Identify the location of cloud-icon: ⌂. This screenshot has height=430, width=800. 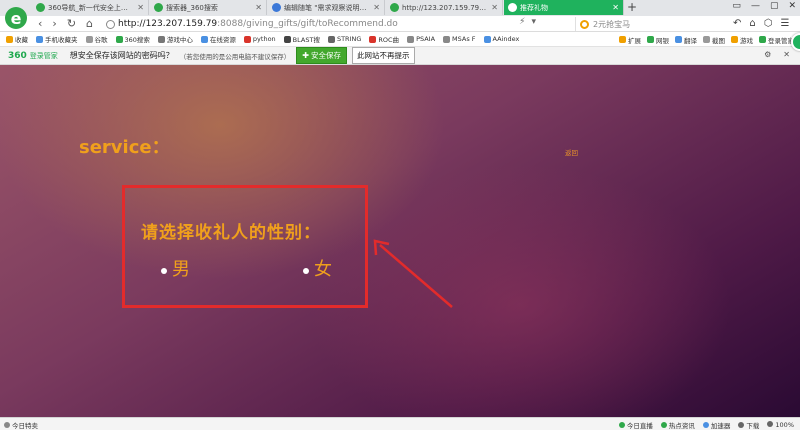
(752, 24).